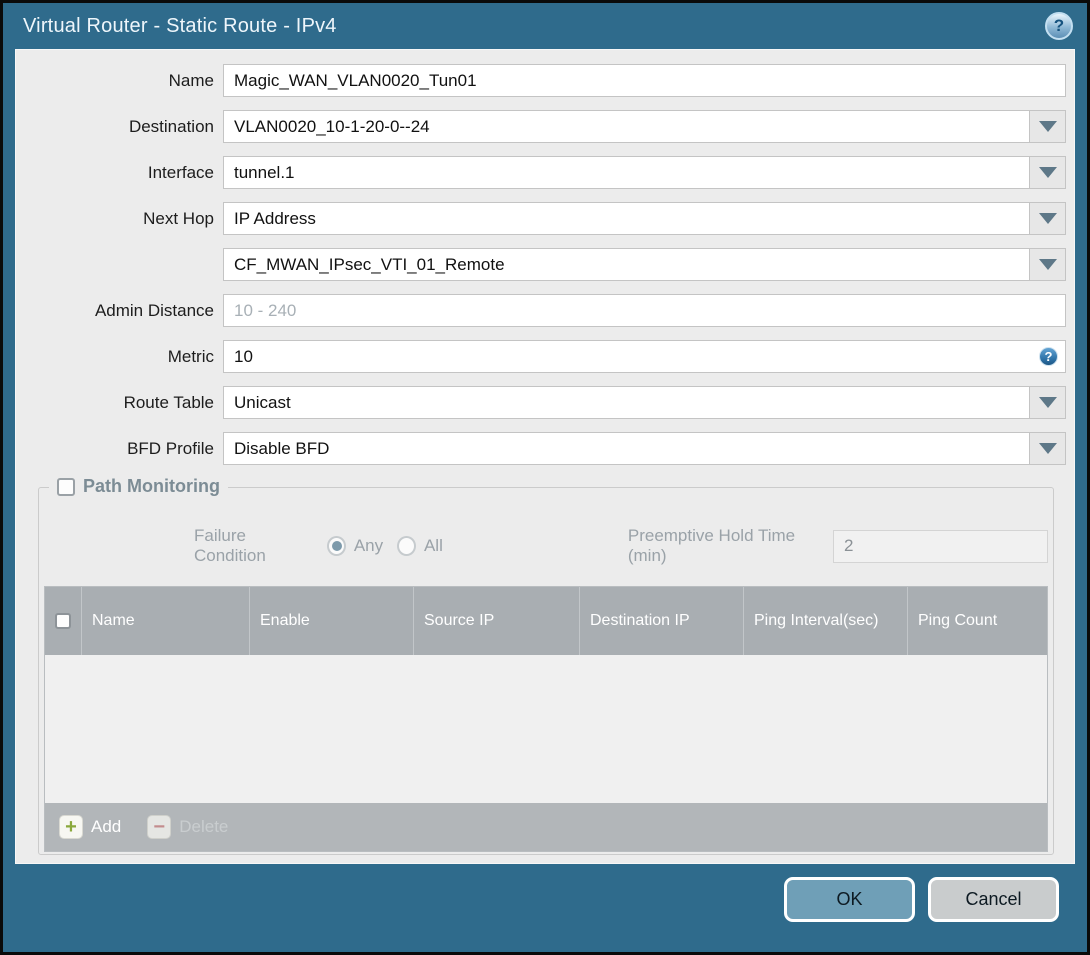  I want to click on failure-condition-any-label: Any, so click(368, 545).